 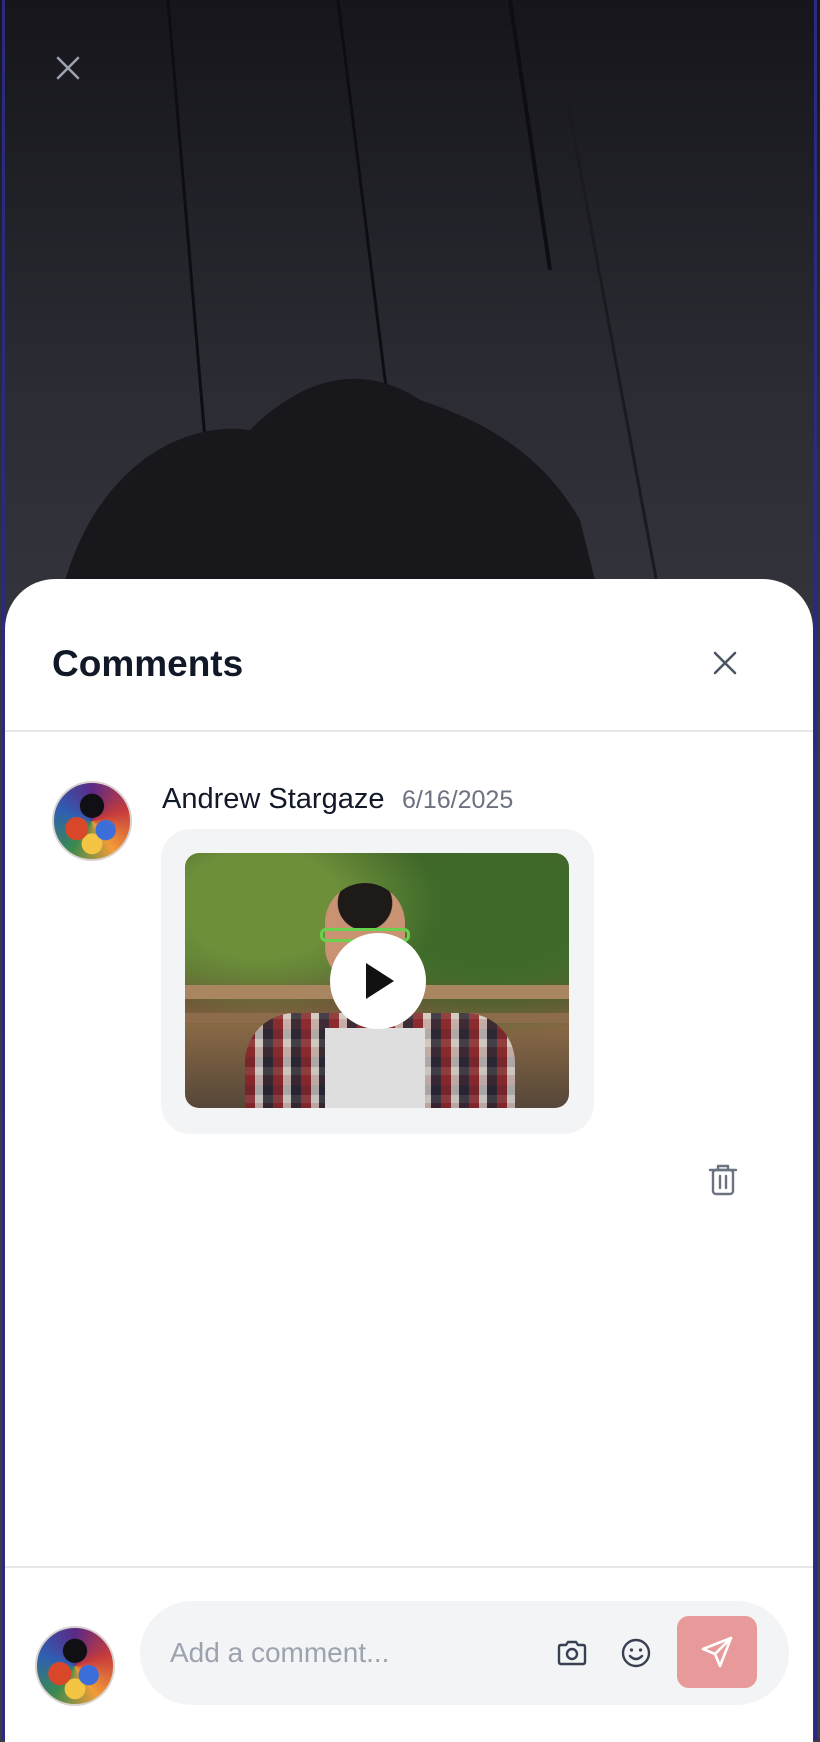 What do you see at coordinates (273, 799) in the screenshot?
I see `comment-author: Andrew Stargaze` at bounding box center [273, 799].